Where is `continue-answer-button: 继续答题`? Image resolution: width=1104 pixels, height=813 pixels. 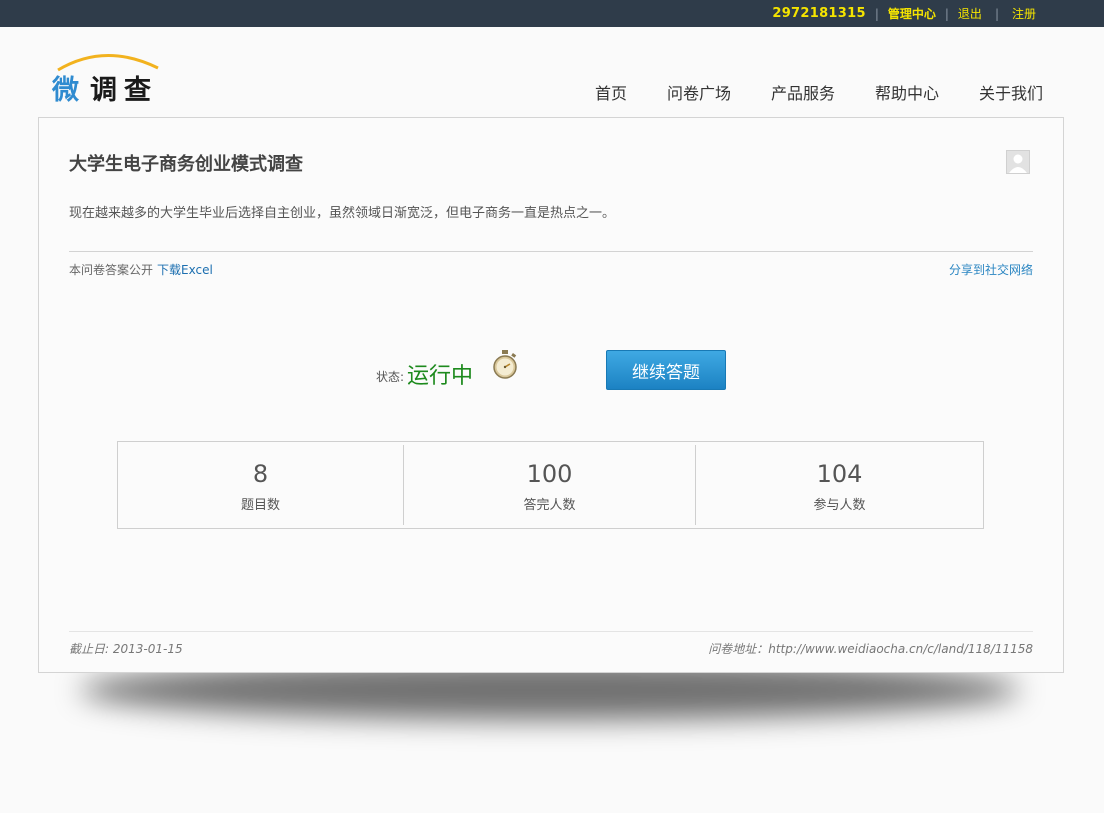
continue-answer-button: 继续答题 is located at coordinates (666, 370).